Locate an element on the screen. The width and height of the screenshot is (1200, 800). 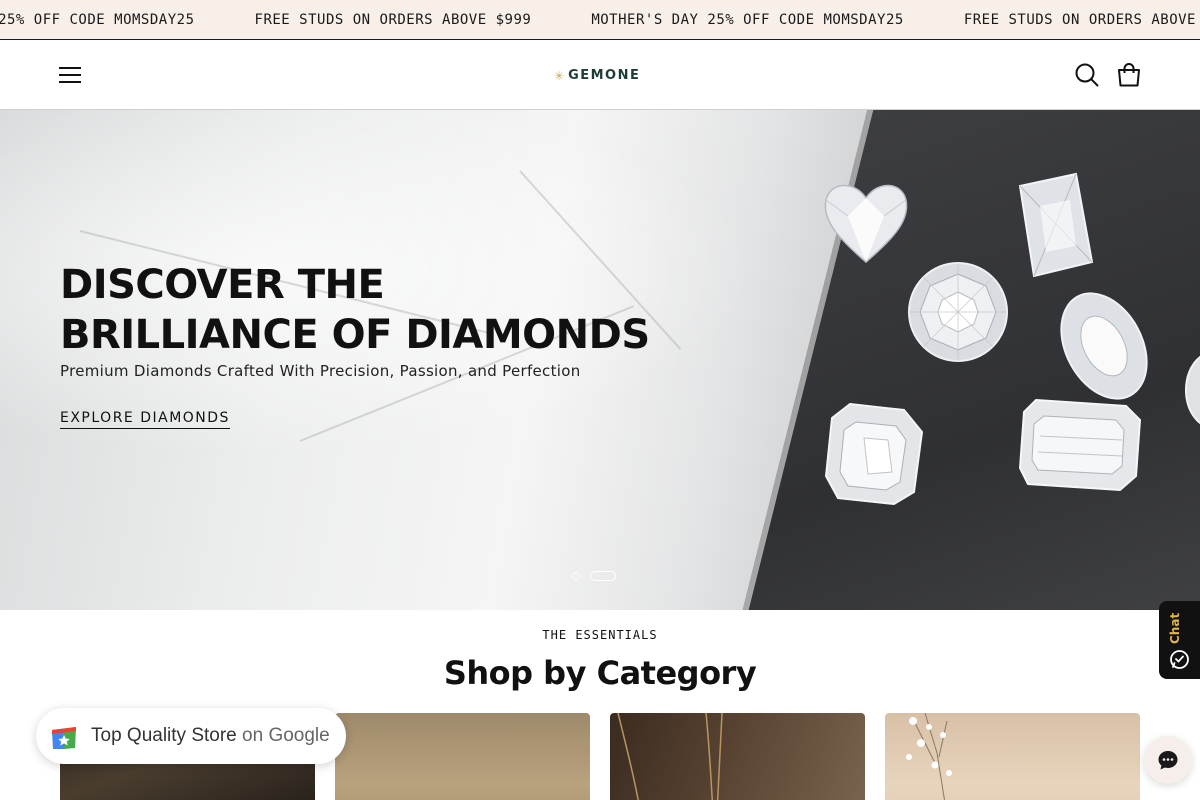
menu-button is located at coordinates (70, 75).